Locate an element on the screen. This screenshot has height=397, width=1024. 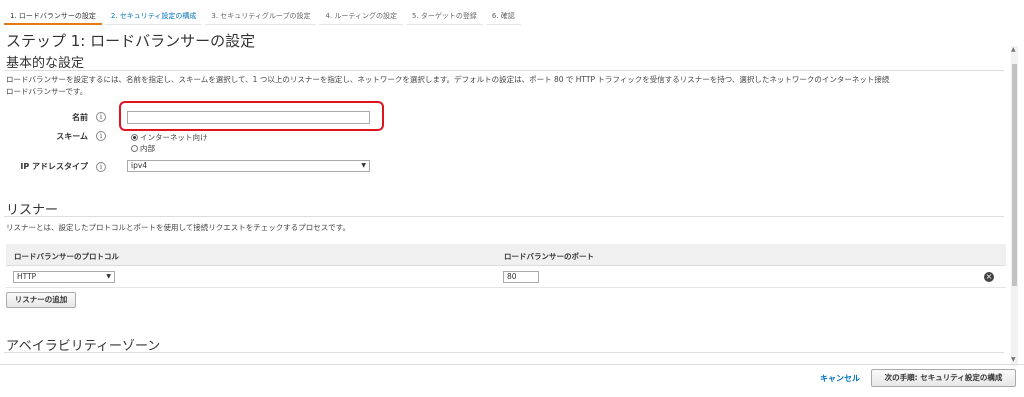
listeners-table-header: ロードバランサーのプロトコル ロードバランサーのポート is located at coordinates (506, 255).